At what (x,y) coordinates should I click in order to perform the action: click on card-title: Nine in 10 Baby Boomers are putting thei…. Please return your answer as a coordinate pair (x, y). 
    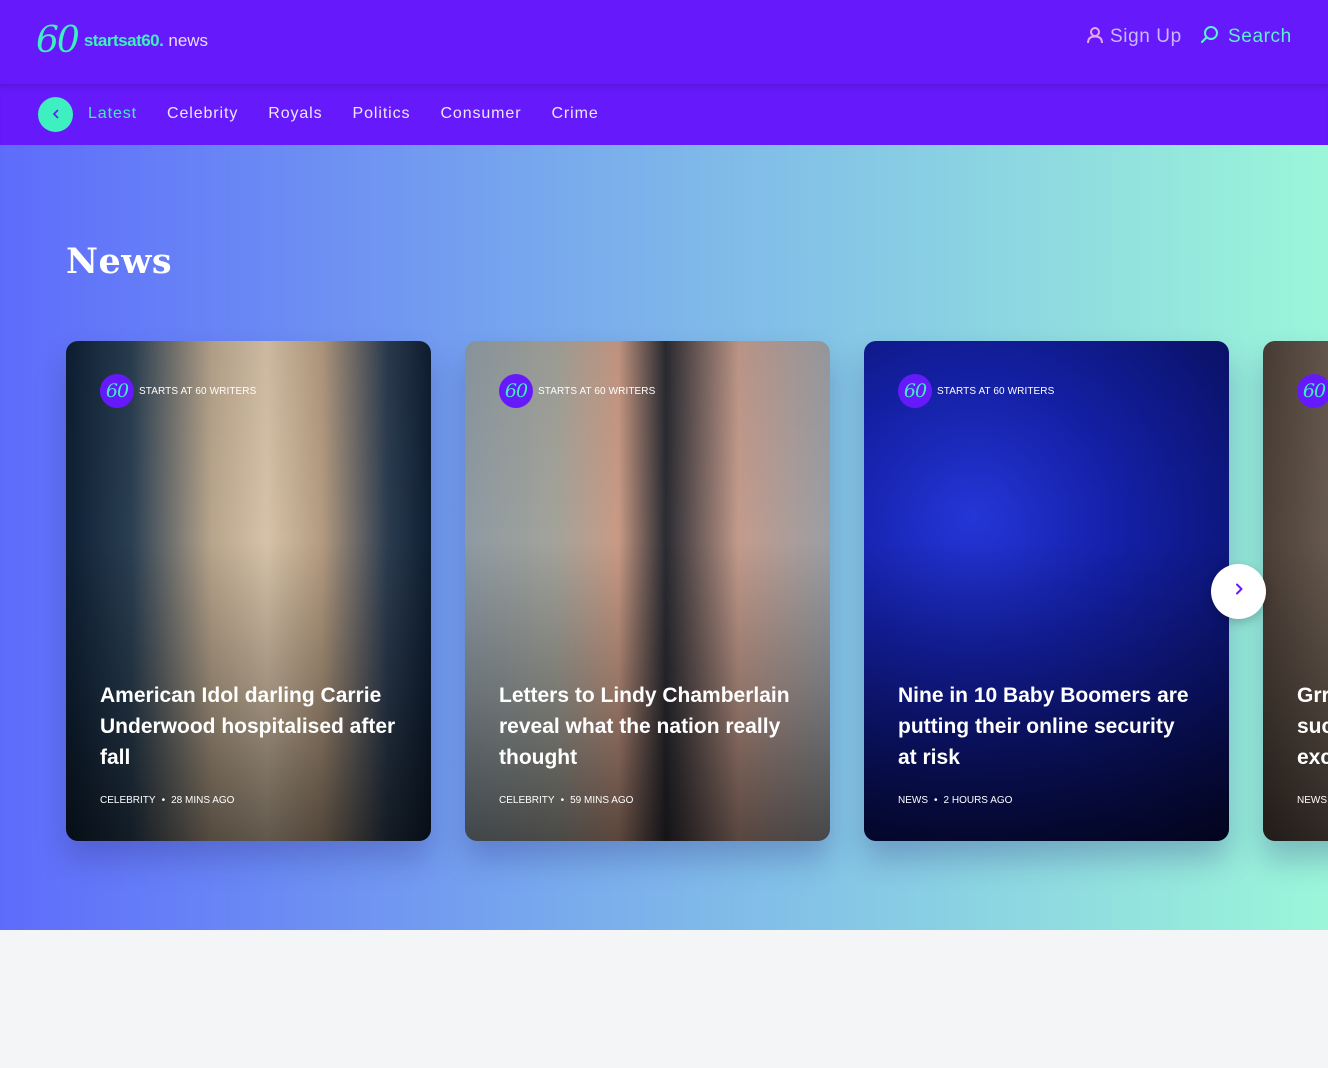
    Looking at the image, I should click on (1048, 726).